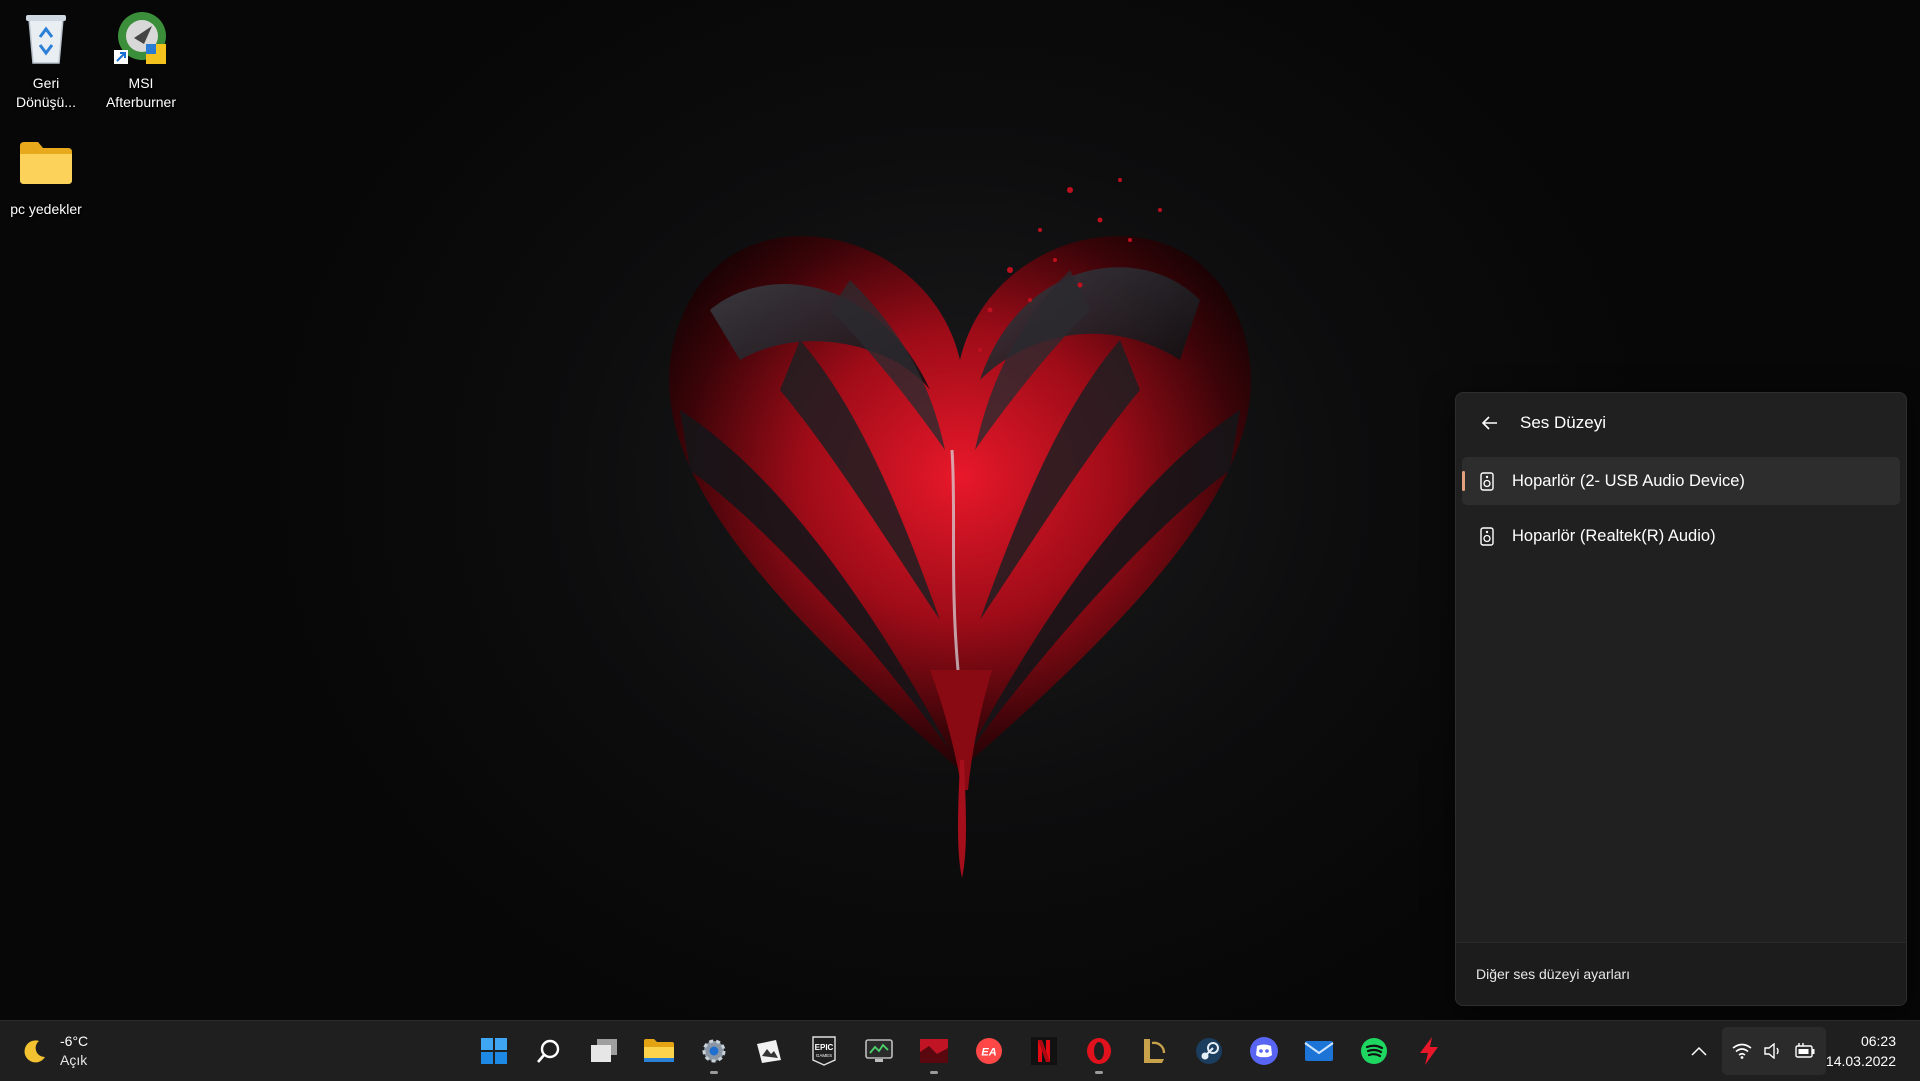  I want to click on gpu-monitor-app, so click(879, 1051).